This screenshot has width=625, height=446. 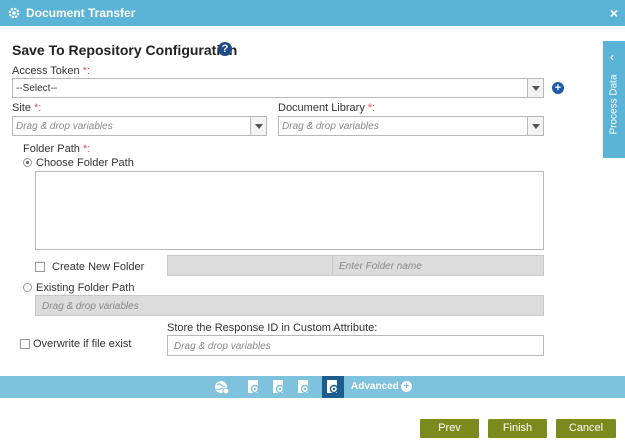 I want to click on close-icon: ×, so click(x=614, y=13).